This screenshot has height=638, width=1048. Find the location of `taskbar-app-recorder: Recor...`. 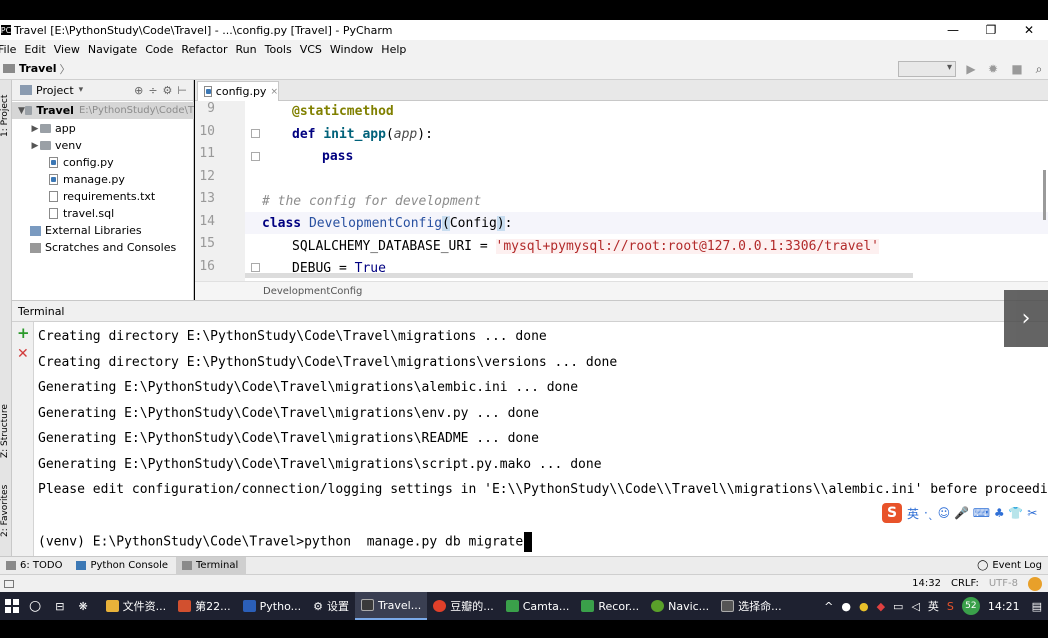

taskbar-app-recorder: Recor... is located at coordinates (610, 606).